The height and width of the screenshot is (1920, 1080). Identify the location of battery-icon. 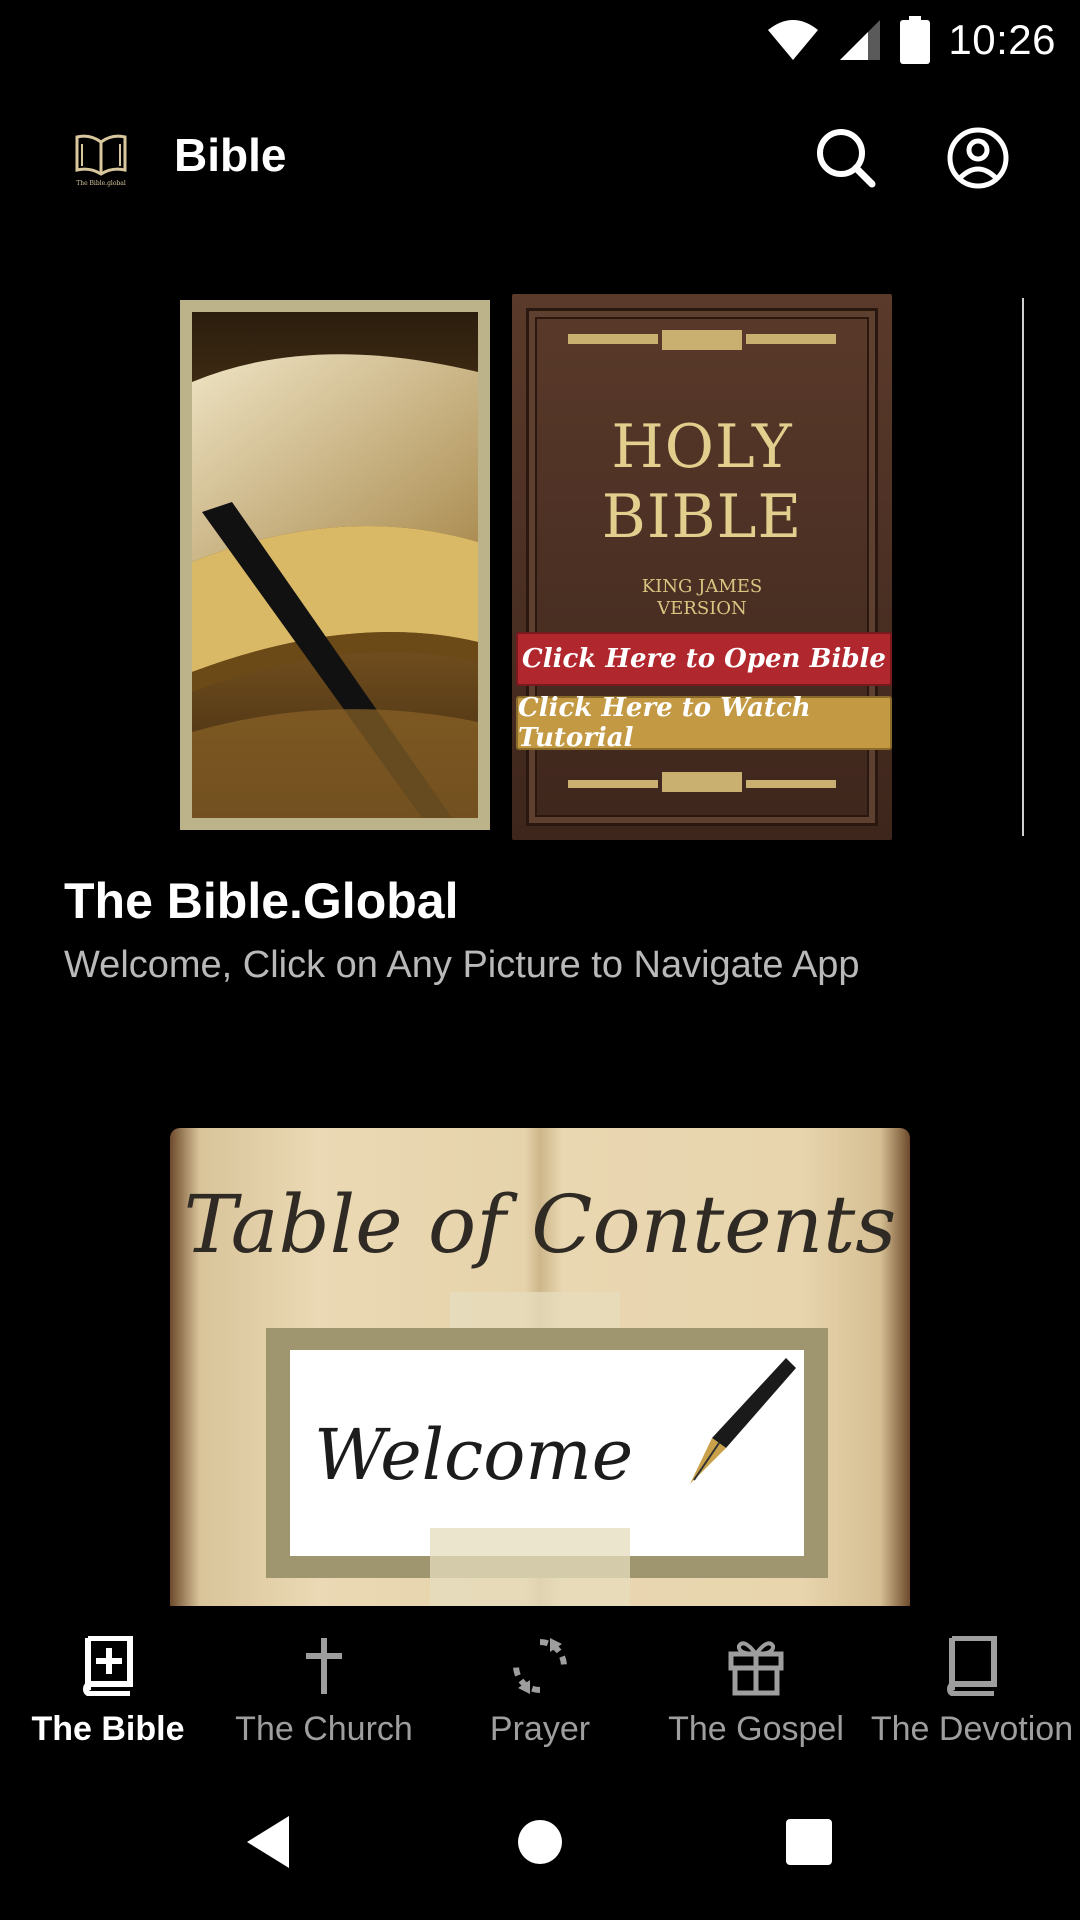
(915, 40).